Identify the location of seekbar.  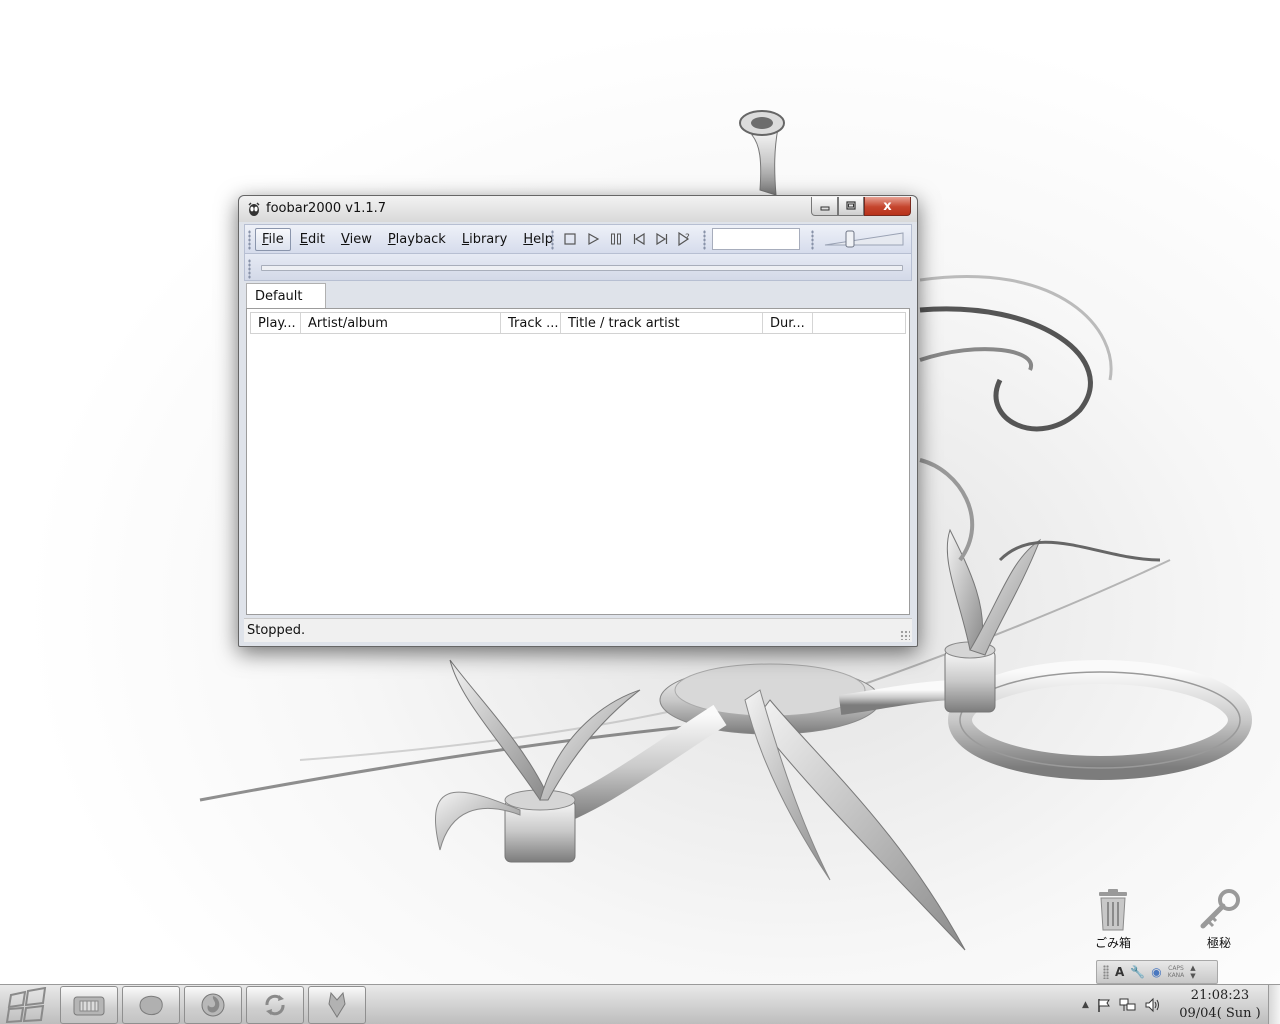
(582, 268).